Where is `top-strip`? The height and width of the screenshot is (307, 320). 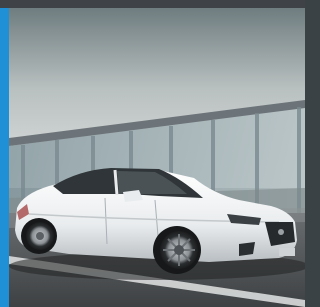 top-strip is located at coordinates (152, 4).